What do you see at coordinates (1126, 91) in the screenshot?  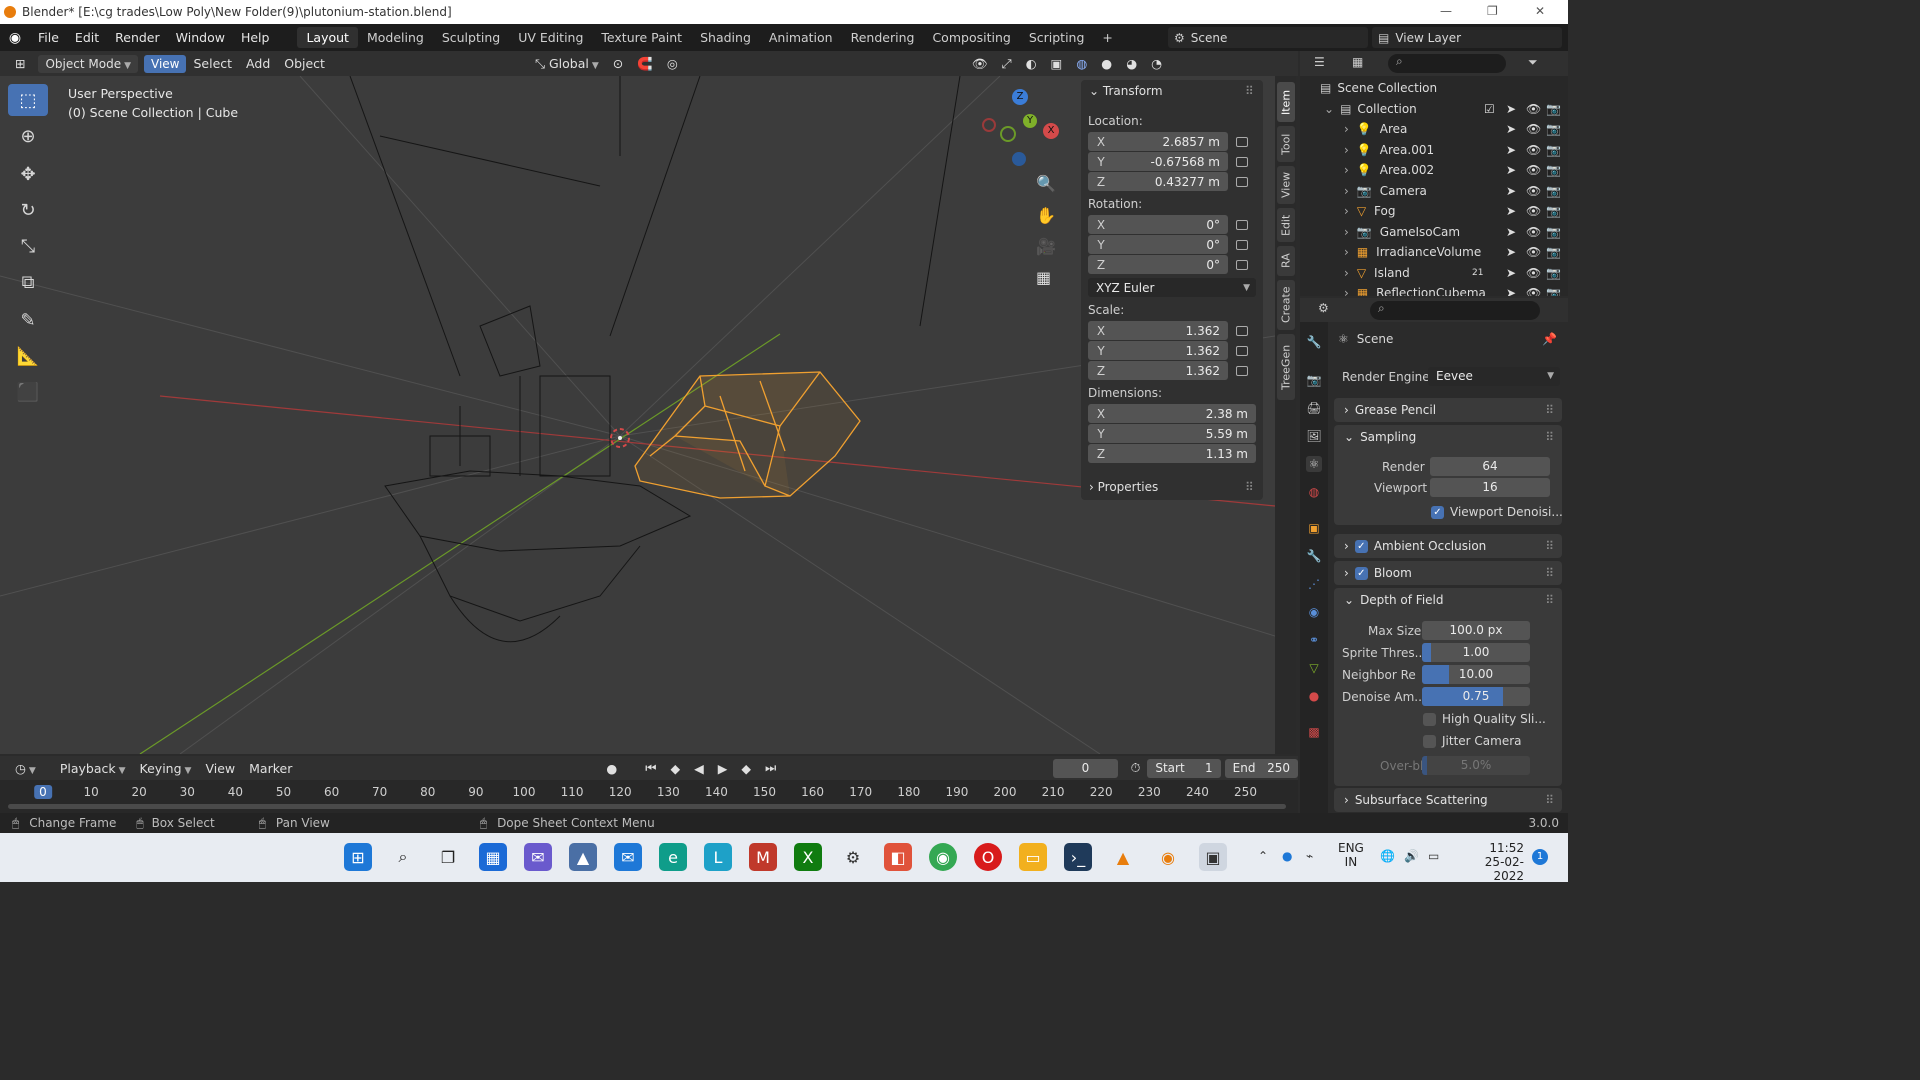 I see `transform-header: ⌄ Transform` at bounding box center [1126, 91].